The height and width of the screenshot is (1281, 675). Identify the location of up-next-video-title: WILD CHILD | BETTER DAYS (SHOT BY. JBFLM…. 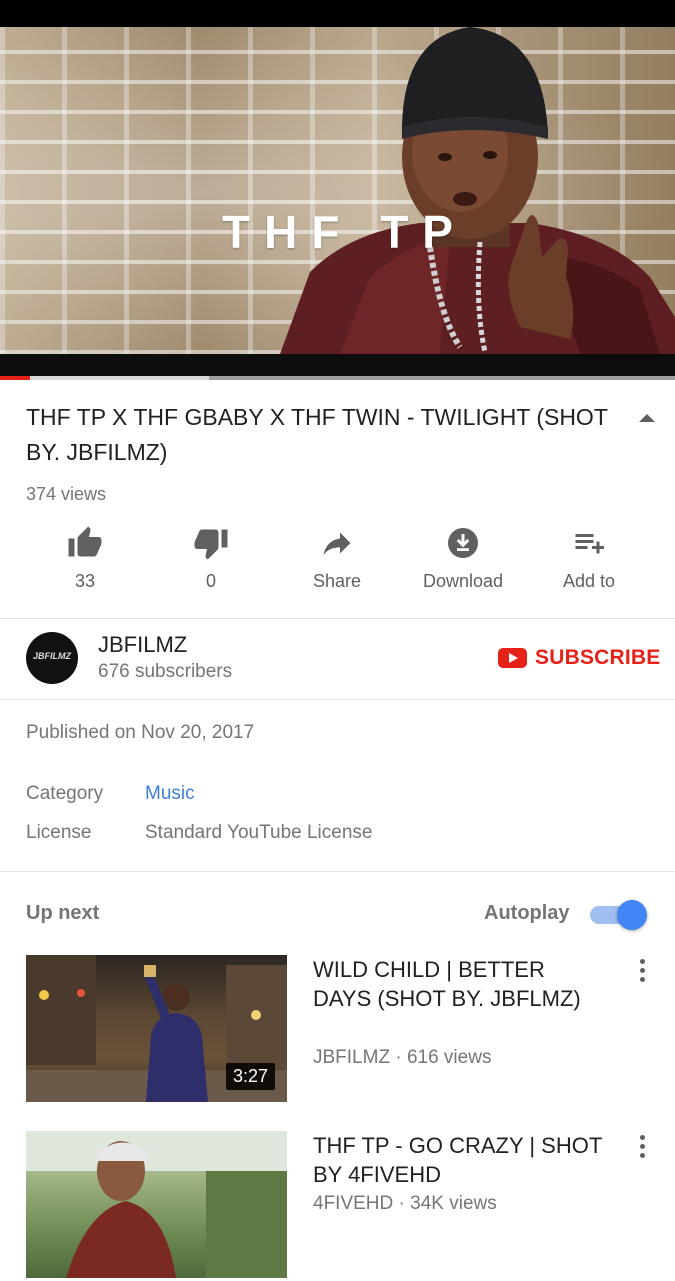
(458, 984).